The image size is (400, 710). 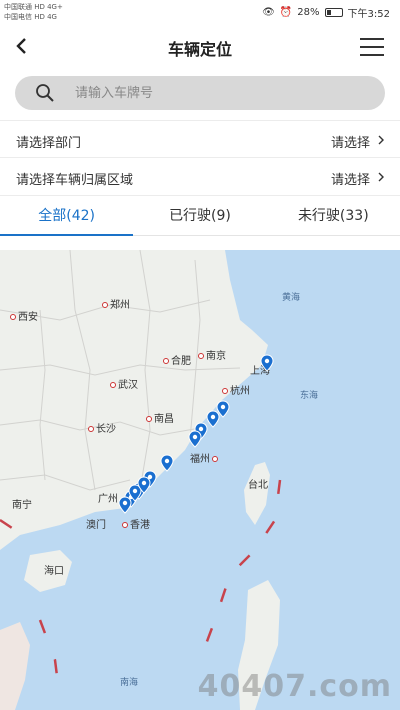 What do you see at coordinates (220, 93) in the screenshot?
I see `search-input` at bounding box center [220, 93].